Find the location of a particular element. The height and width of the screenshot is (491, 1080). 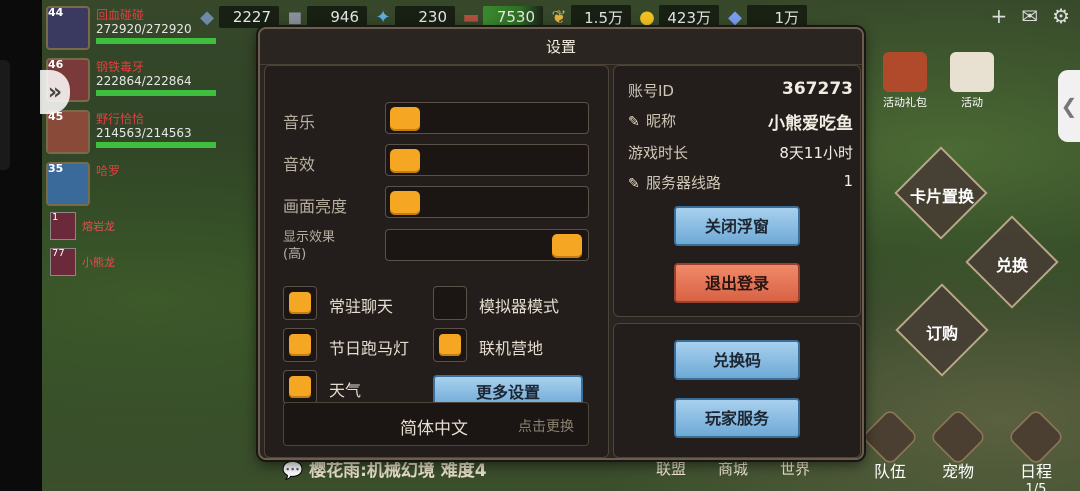

resource-value: 1万 is located at coordinates (777, 17).